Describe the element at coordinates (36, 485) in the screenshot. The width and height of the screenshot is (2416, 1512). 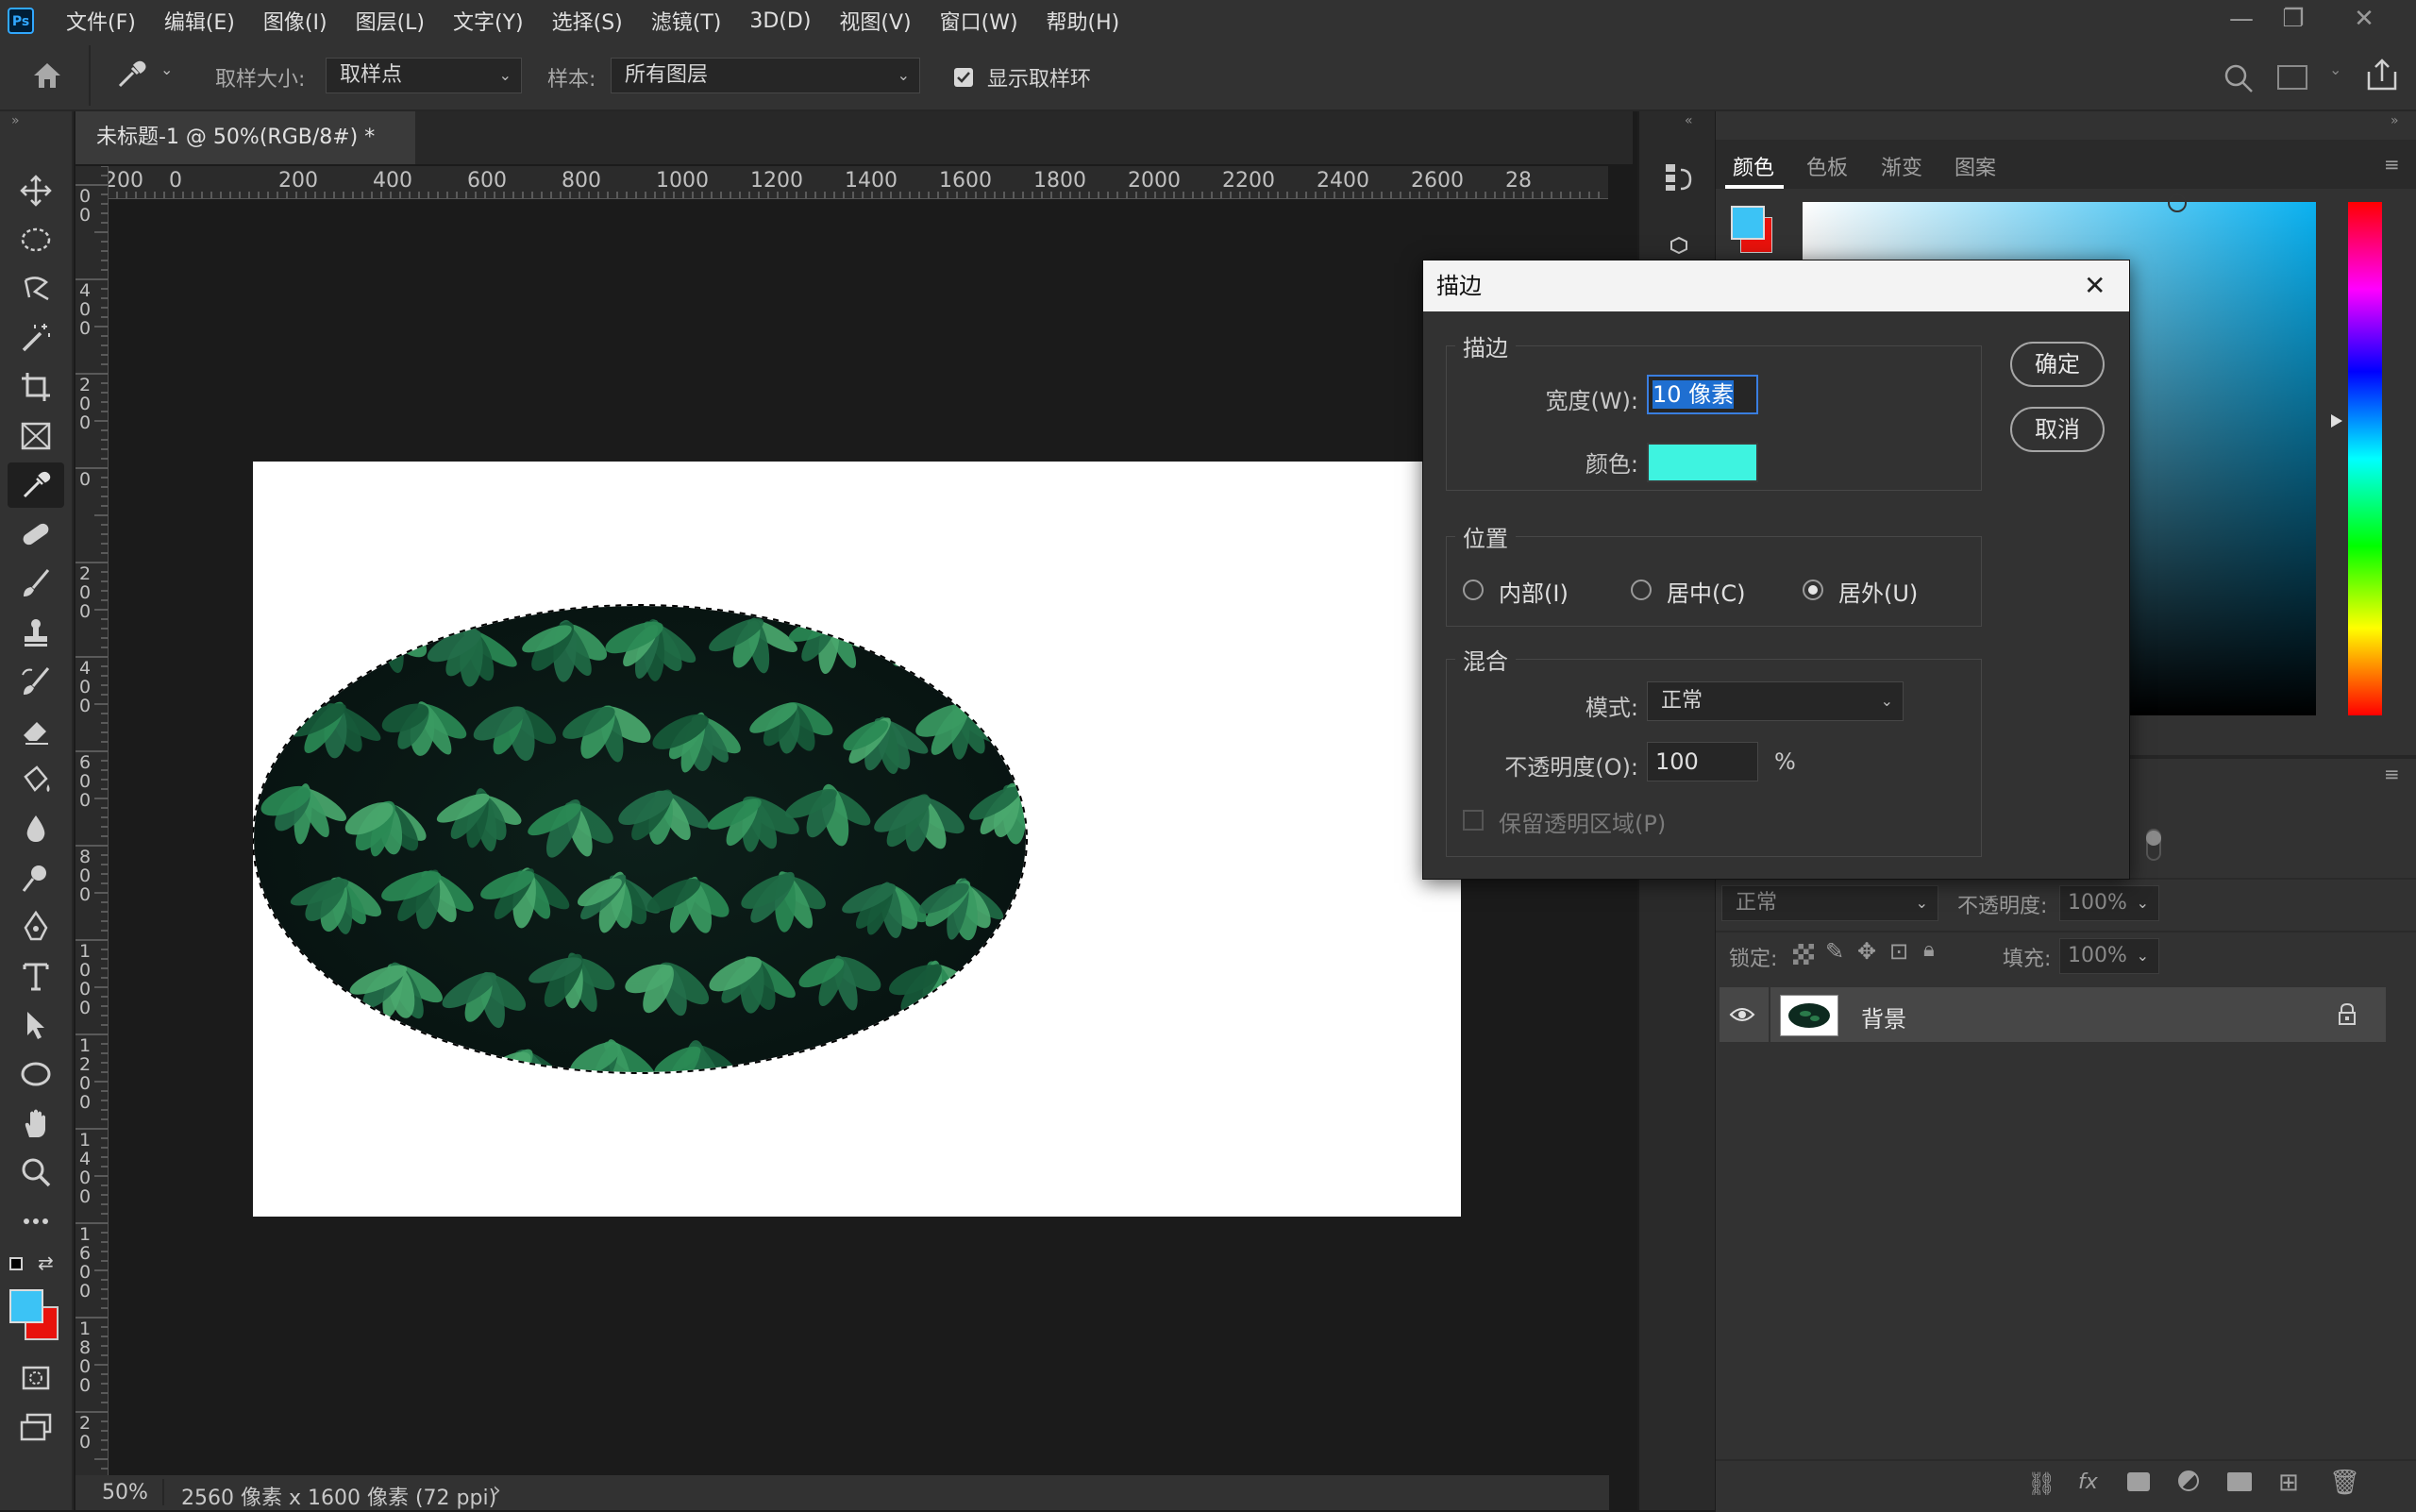
I see `eyedropper-tool-icon` at that location.